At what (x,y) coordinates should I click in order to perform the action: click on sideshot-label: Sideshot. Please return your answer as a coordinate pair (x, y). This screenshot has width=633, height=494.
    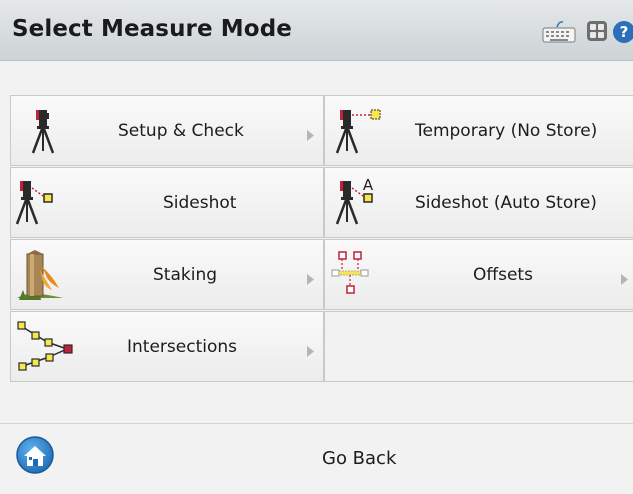
    Looking at the image, I should click on (200, 203).